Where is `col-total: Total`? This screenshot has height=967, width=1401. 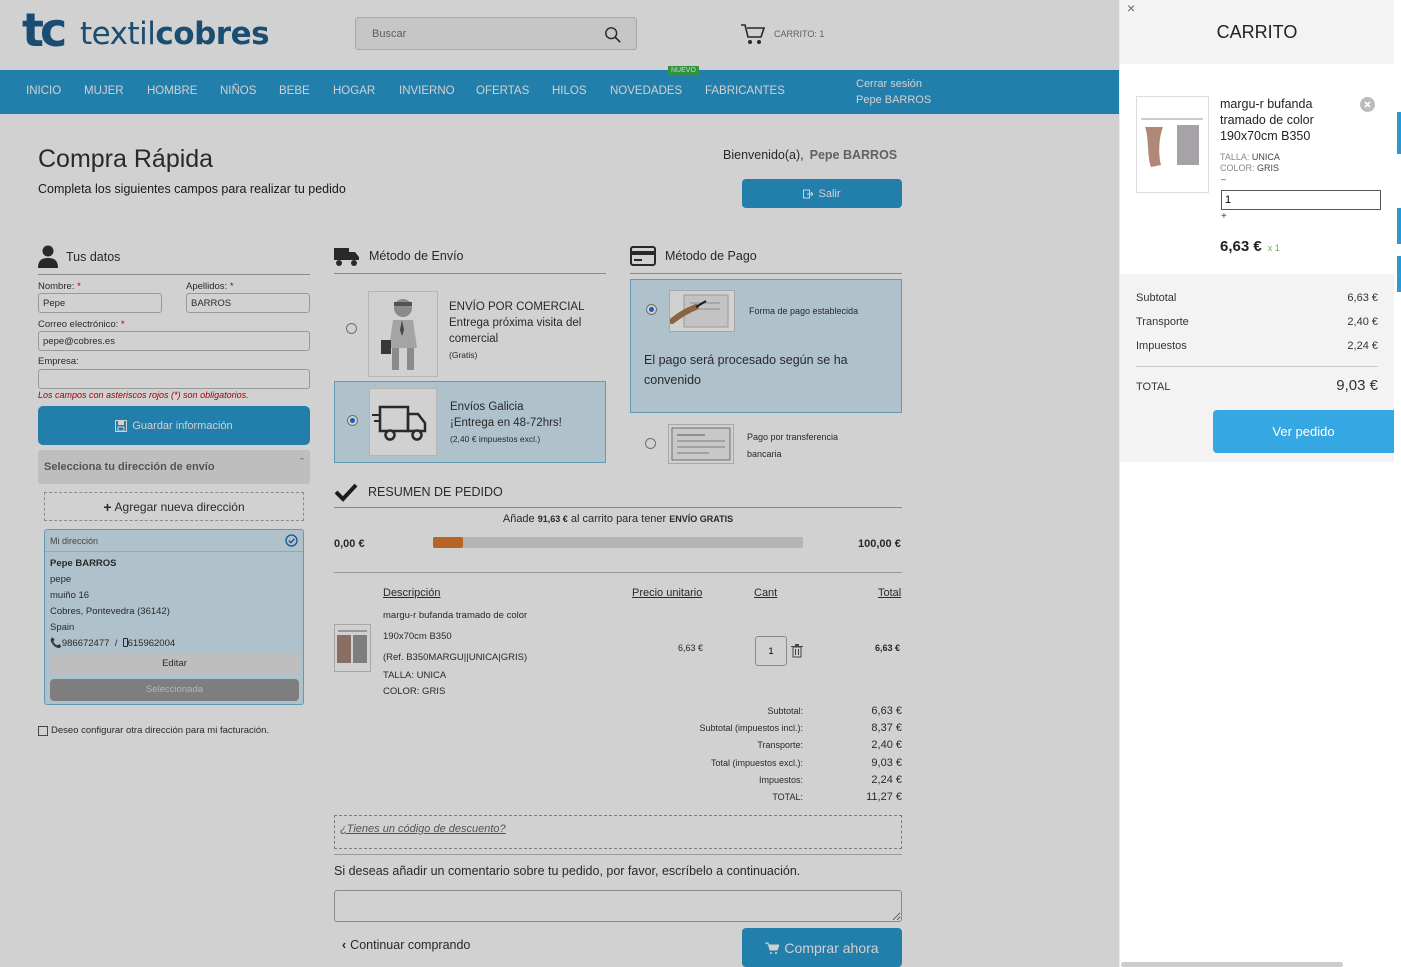 col-total: Total is located at coordinates (889, 593).